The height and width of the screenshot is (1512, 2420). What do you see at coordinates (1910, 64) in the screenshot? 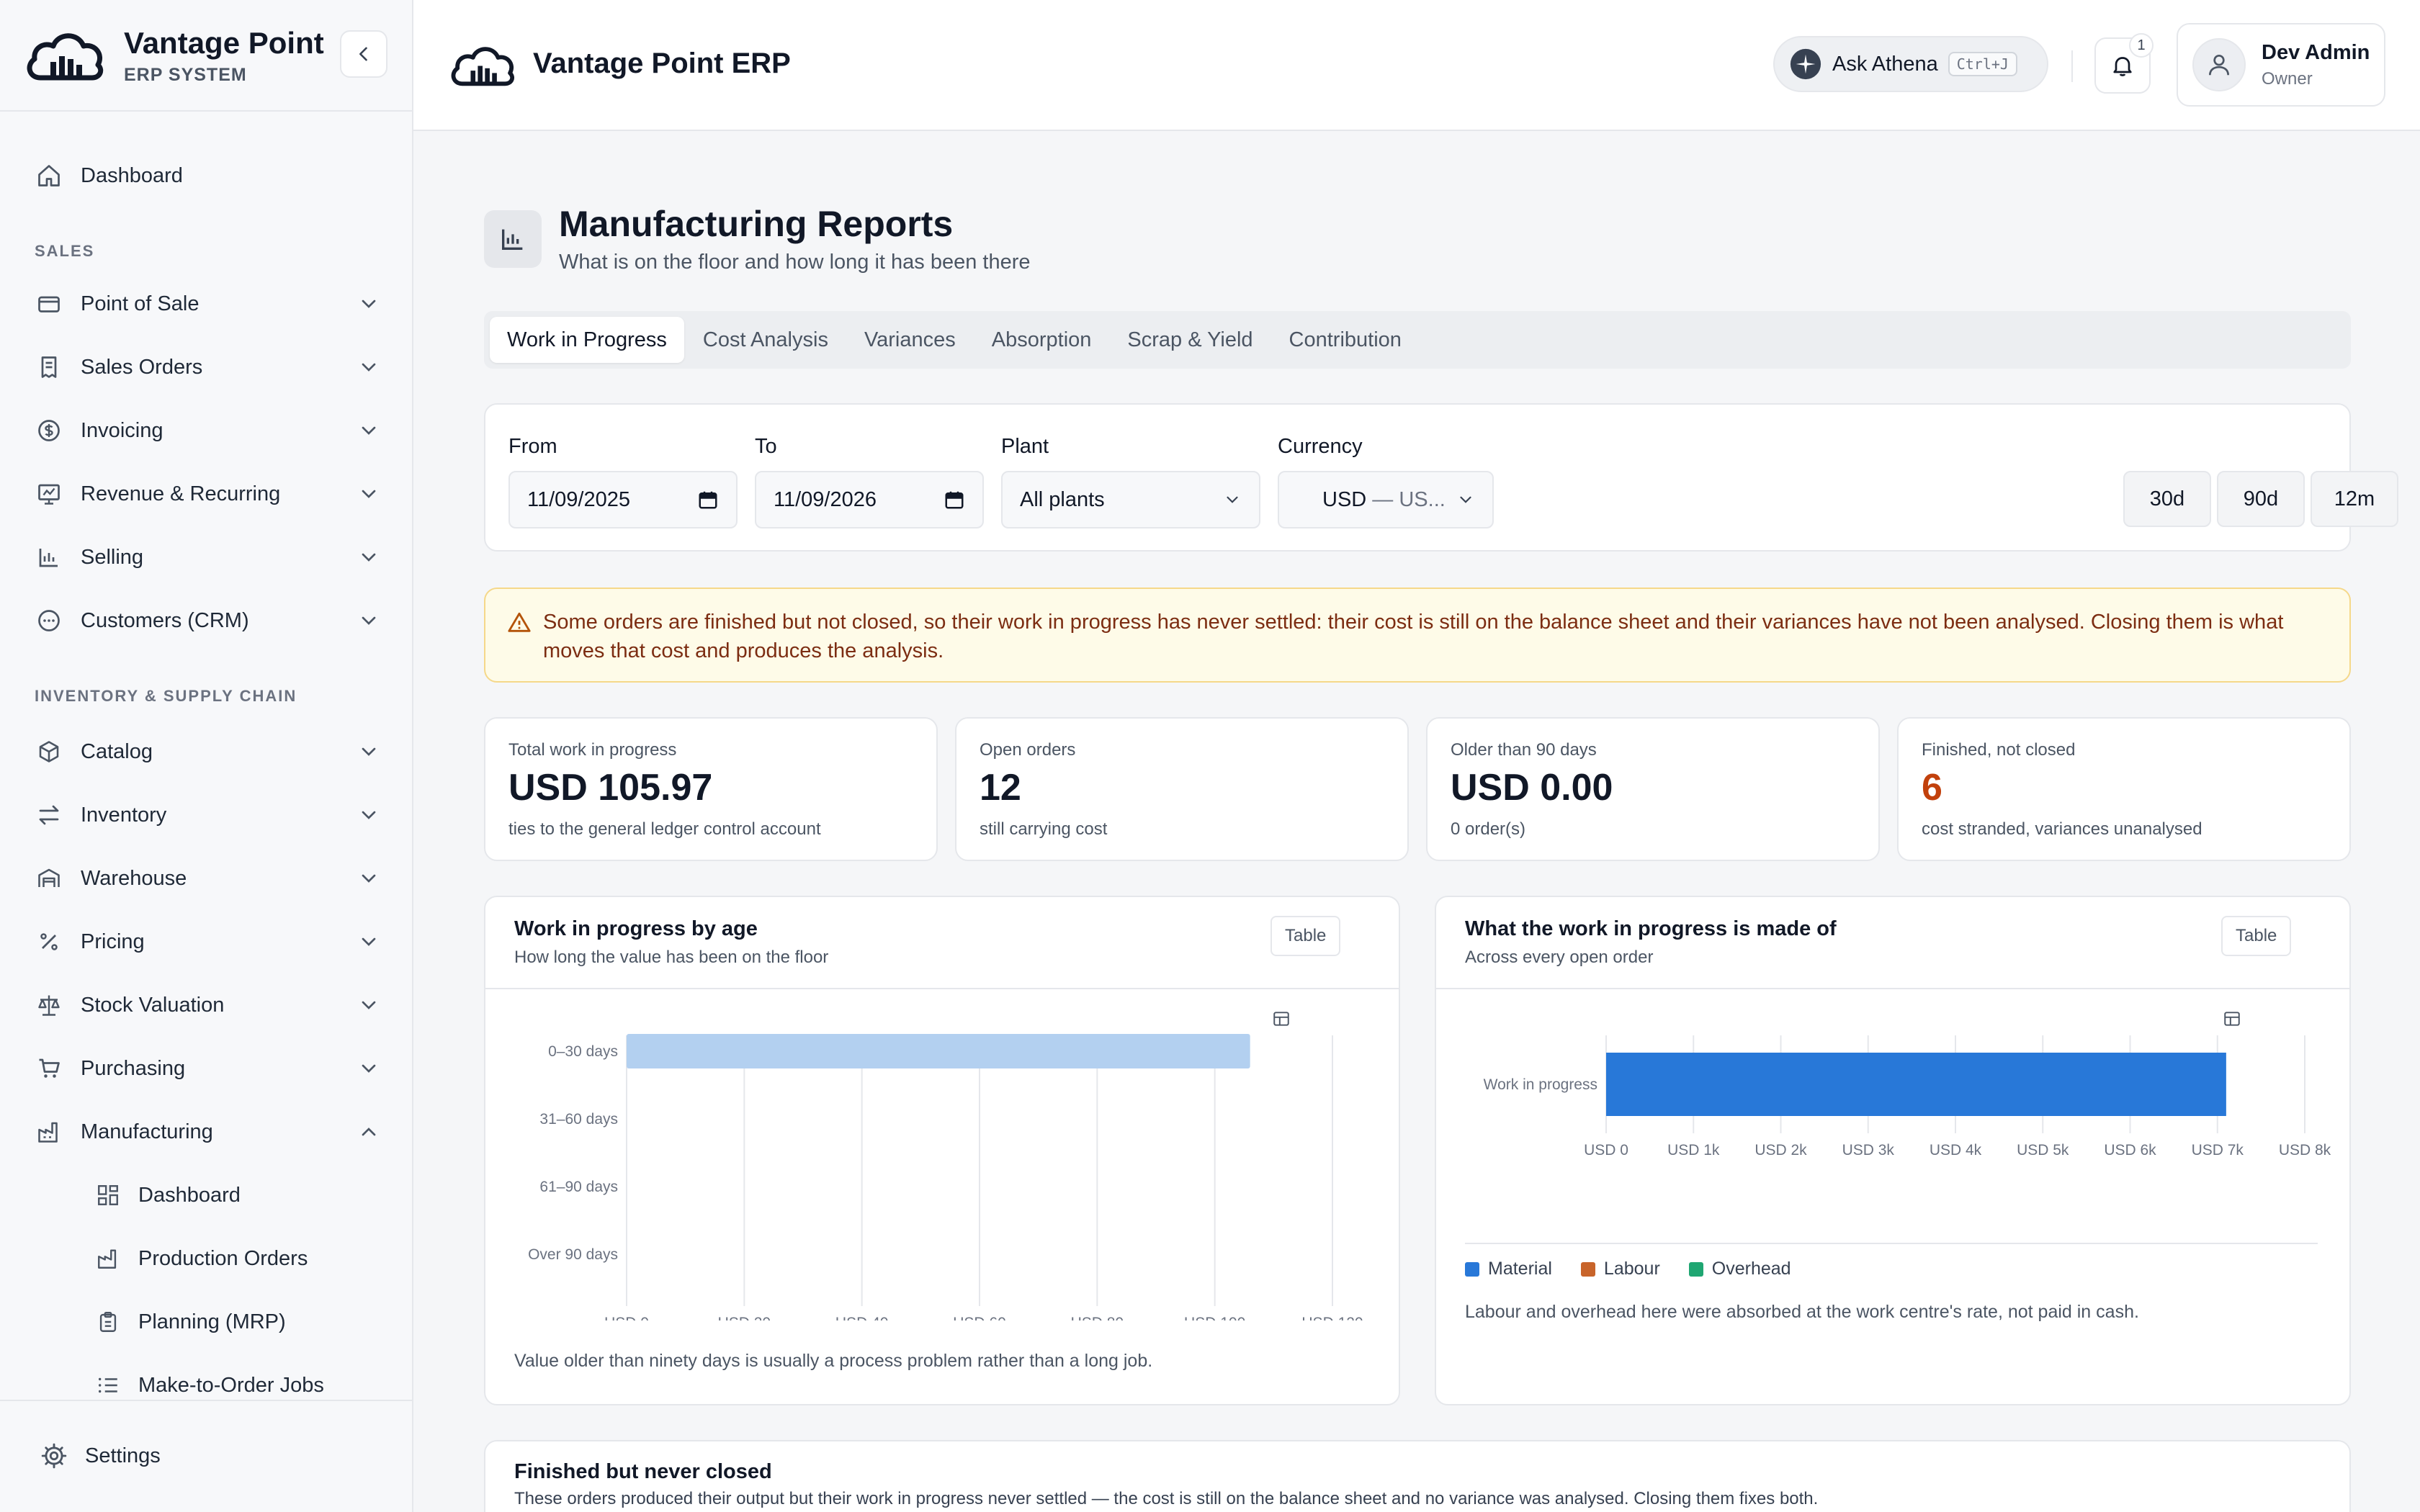
I see `ask-athena-button: Ask Athena Ctrl+J` at bounding box center [1910, 64].